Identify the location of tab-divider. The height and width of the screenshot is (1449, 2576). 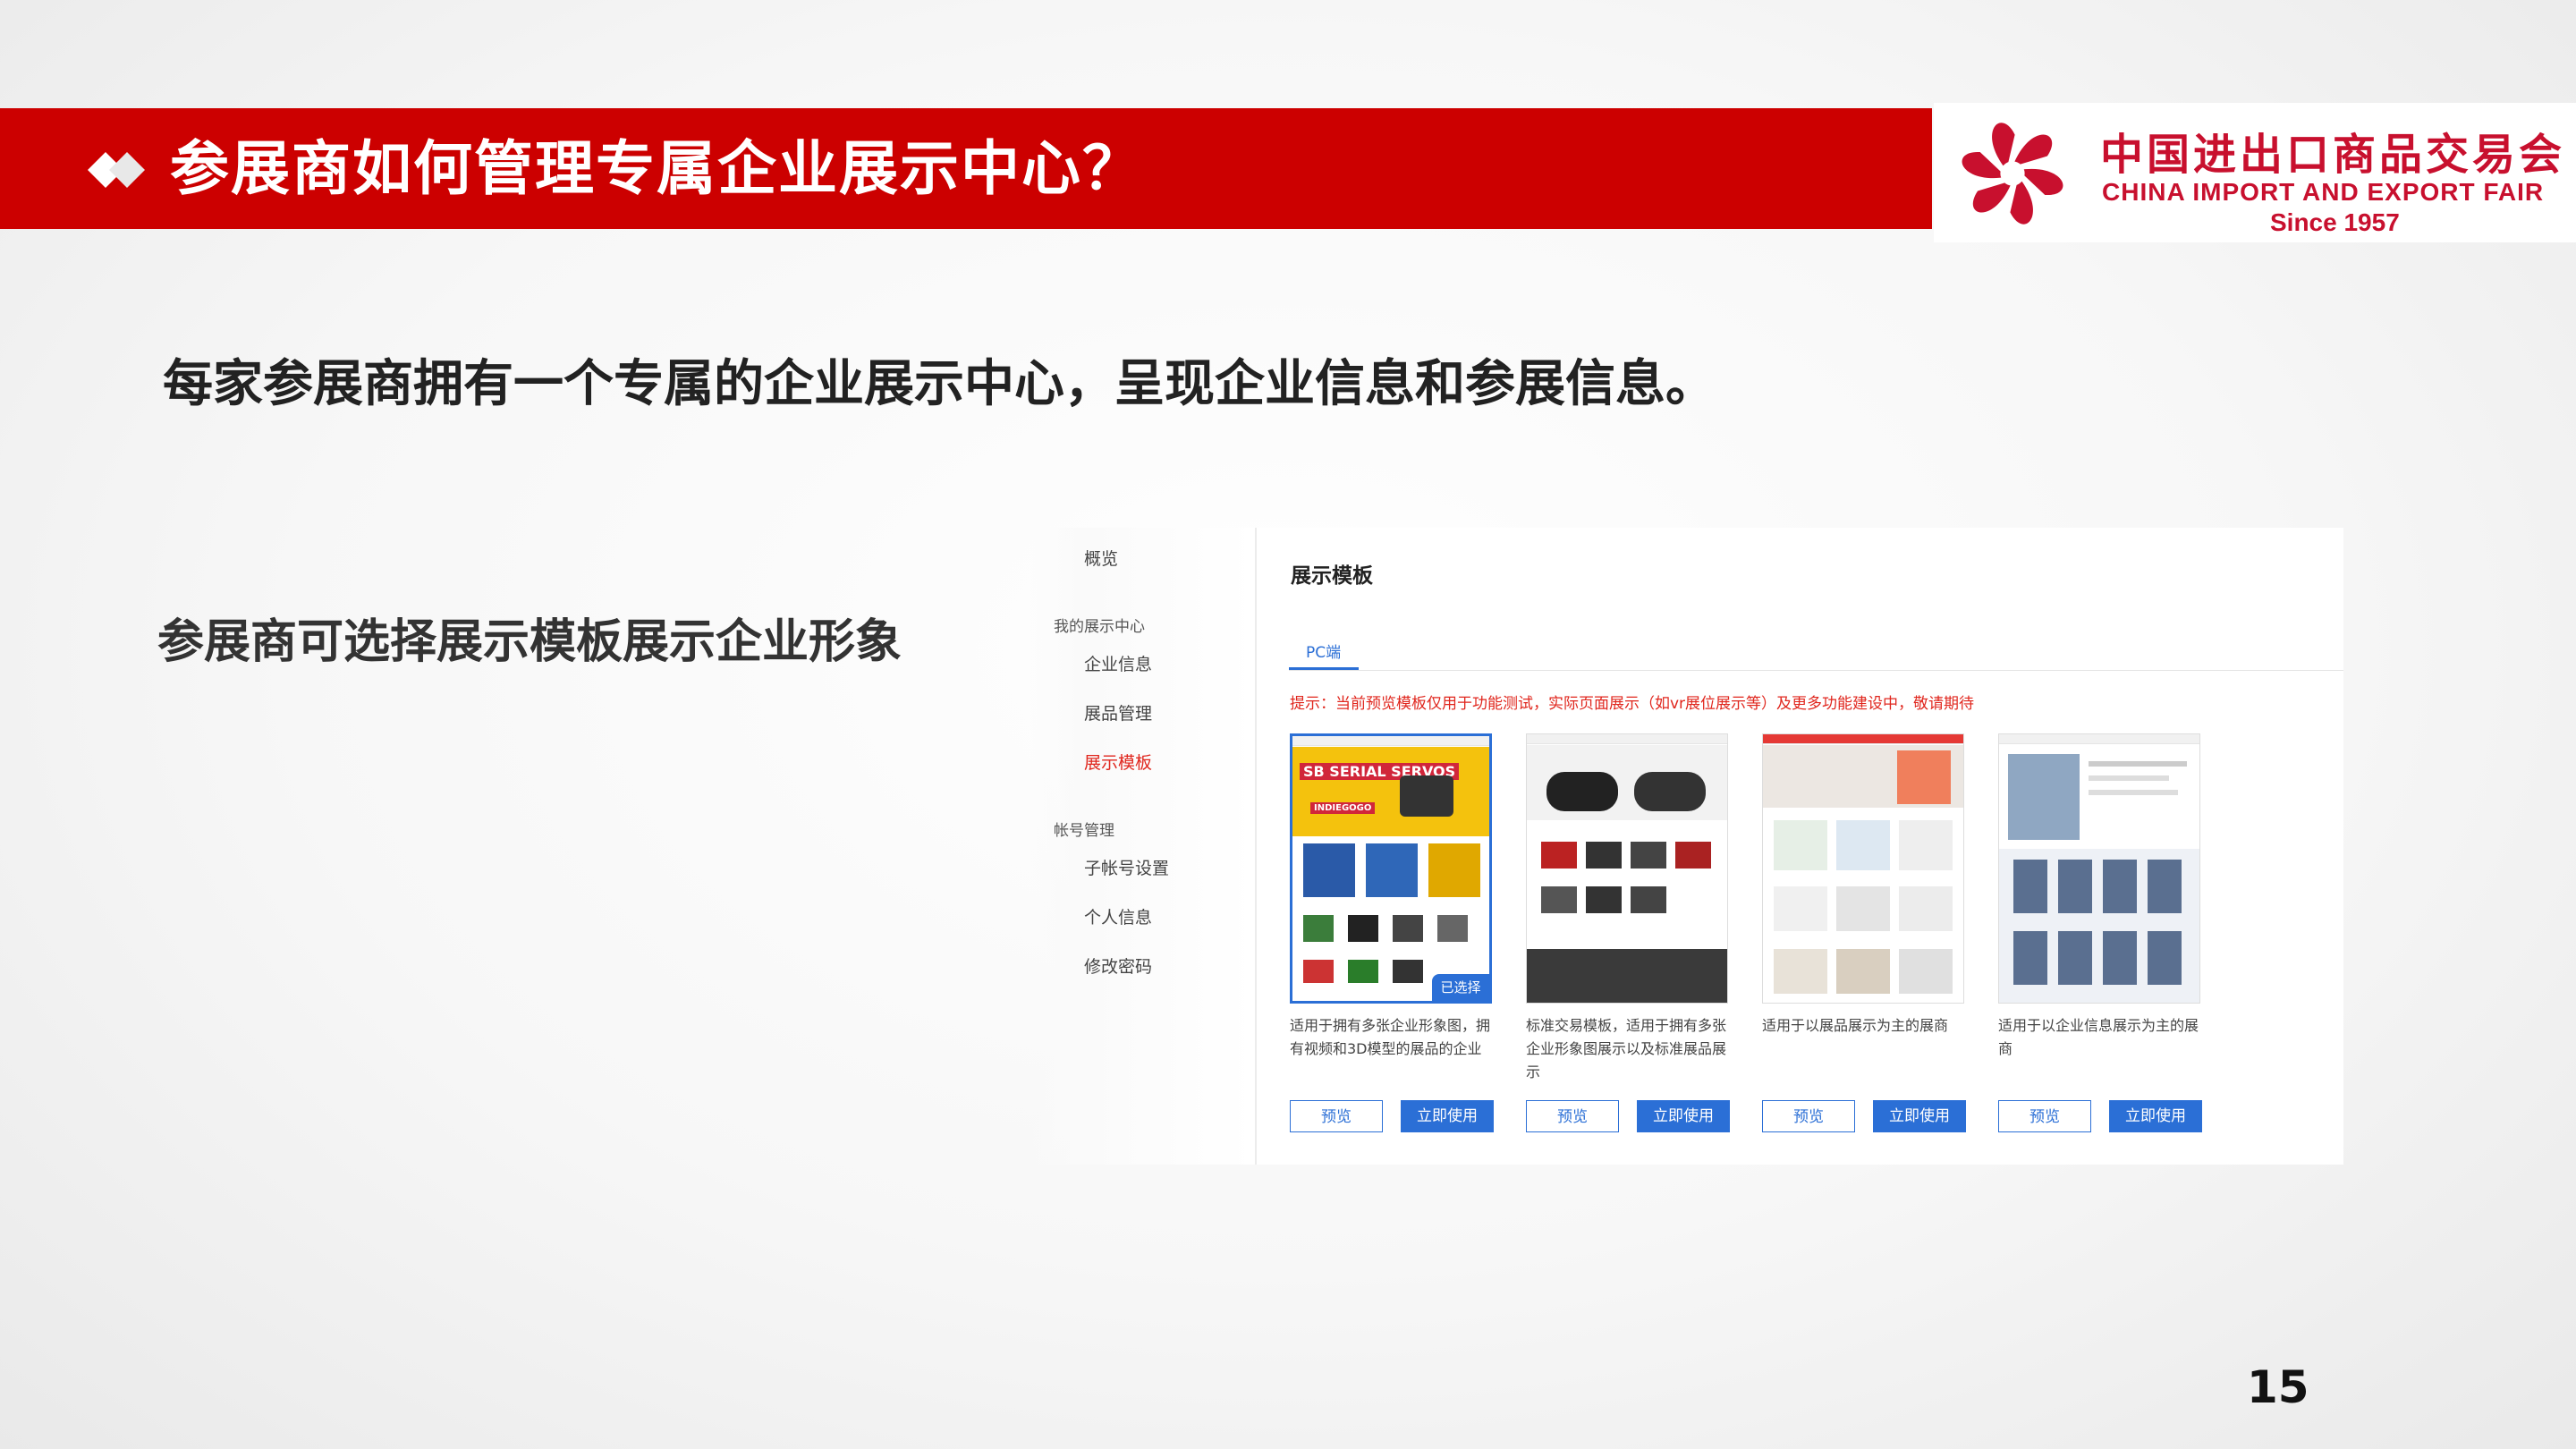
(1816, 670).